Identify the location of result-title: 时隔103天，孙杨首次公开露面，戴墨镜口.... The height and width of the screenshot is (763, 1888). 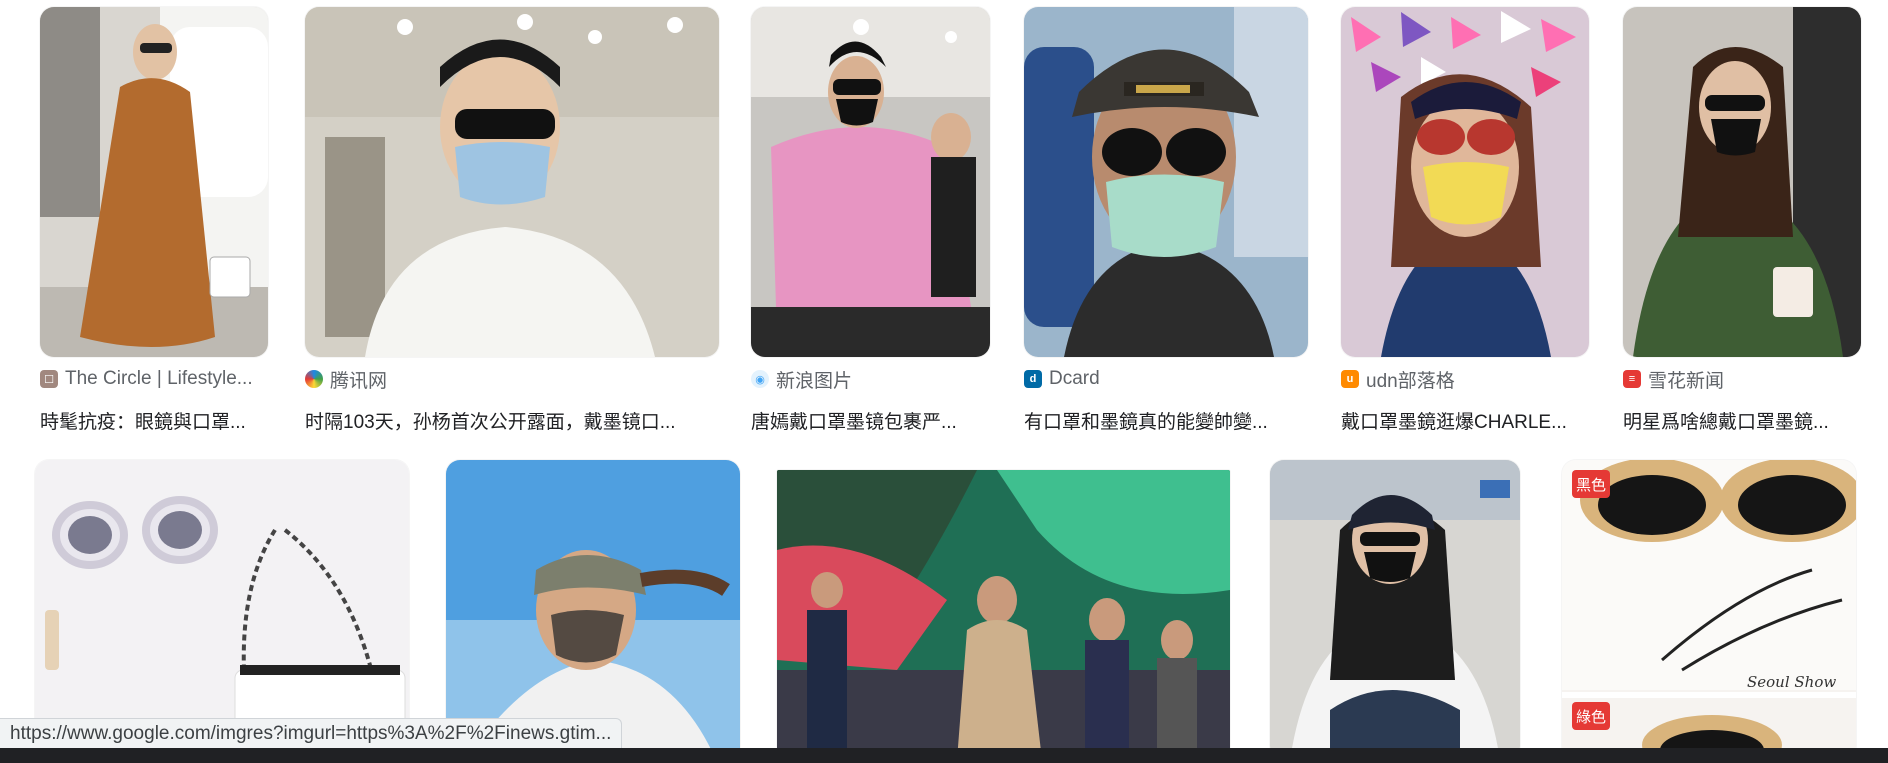
(512, 420).